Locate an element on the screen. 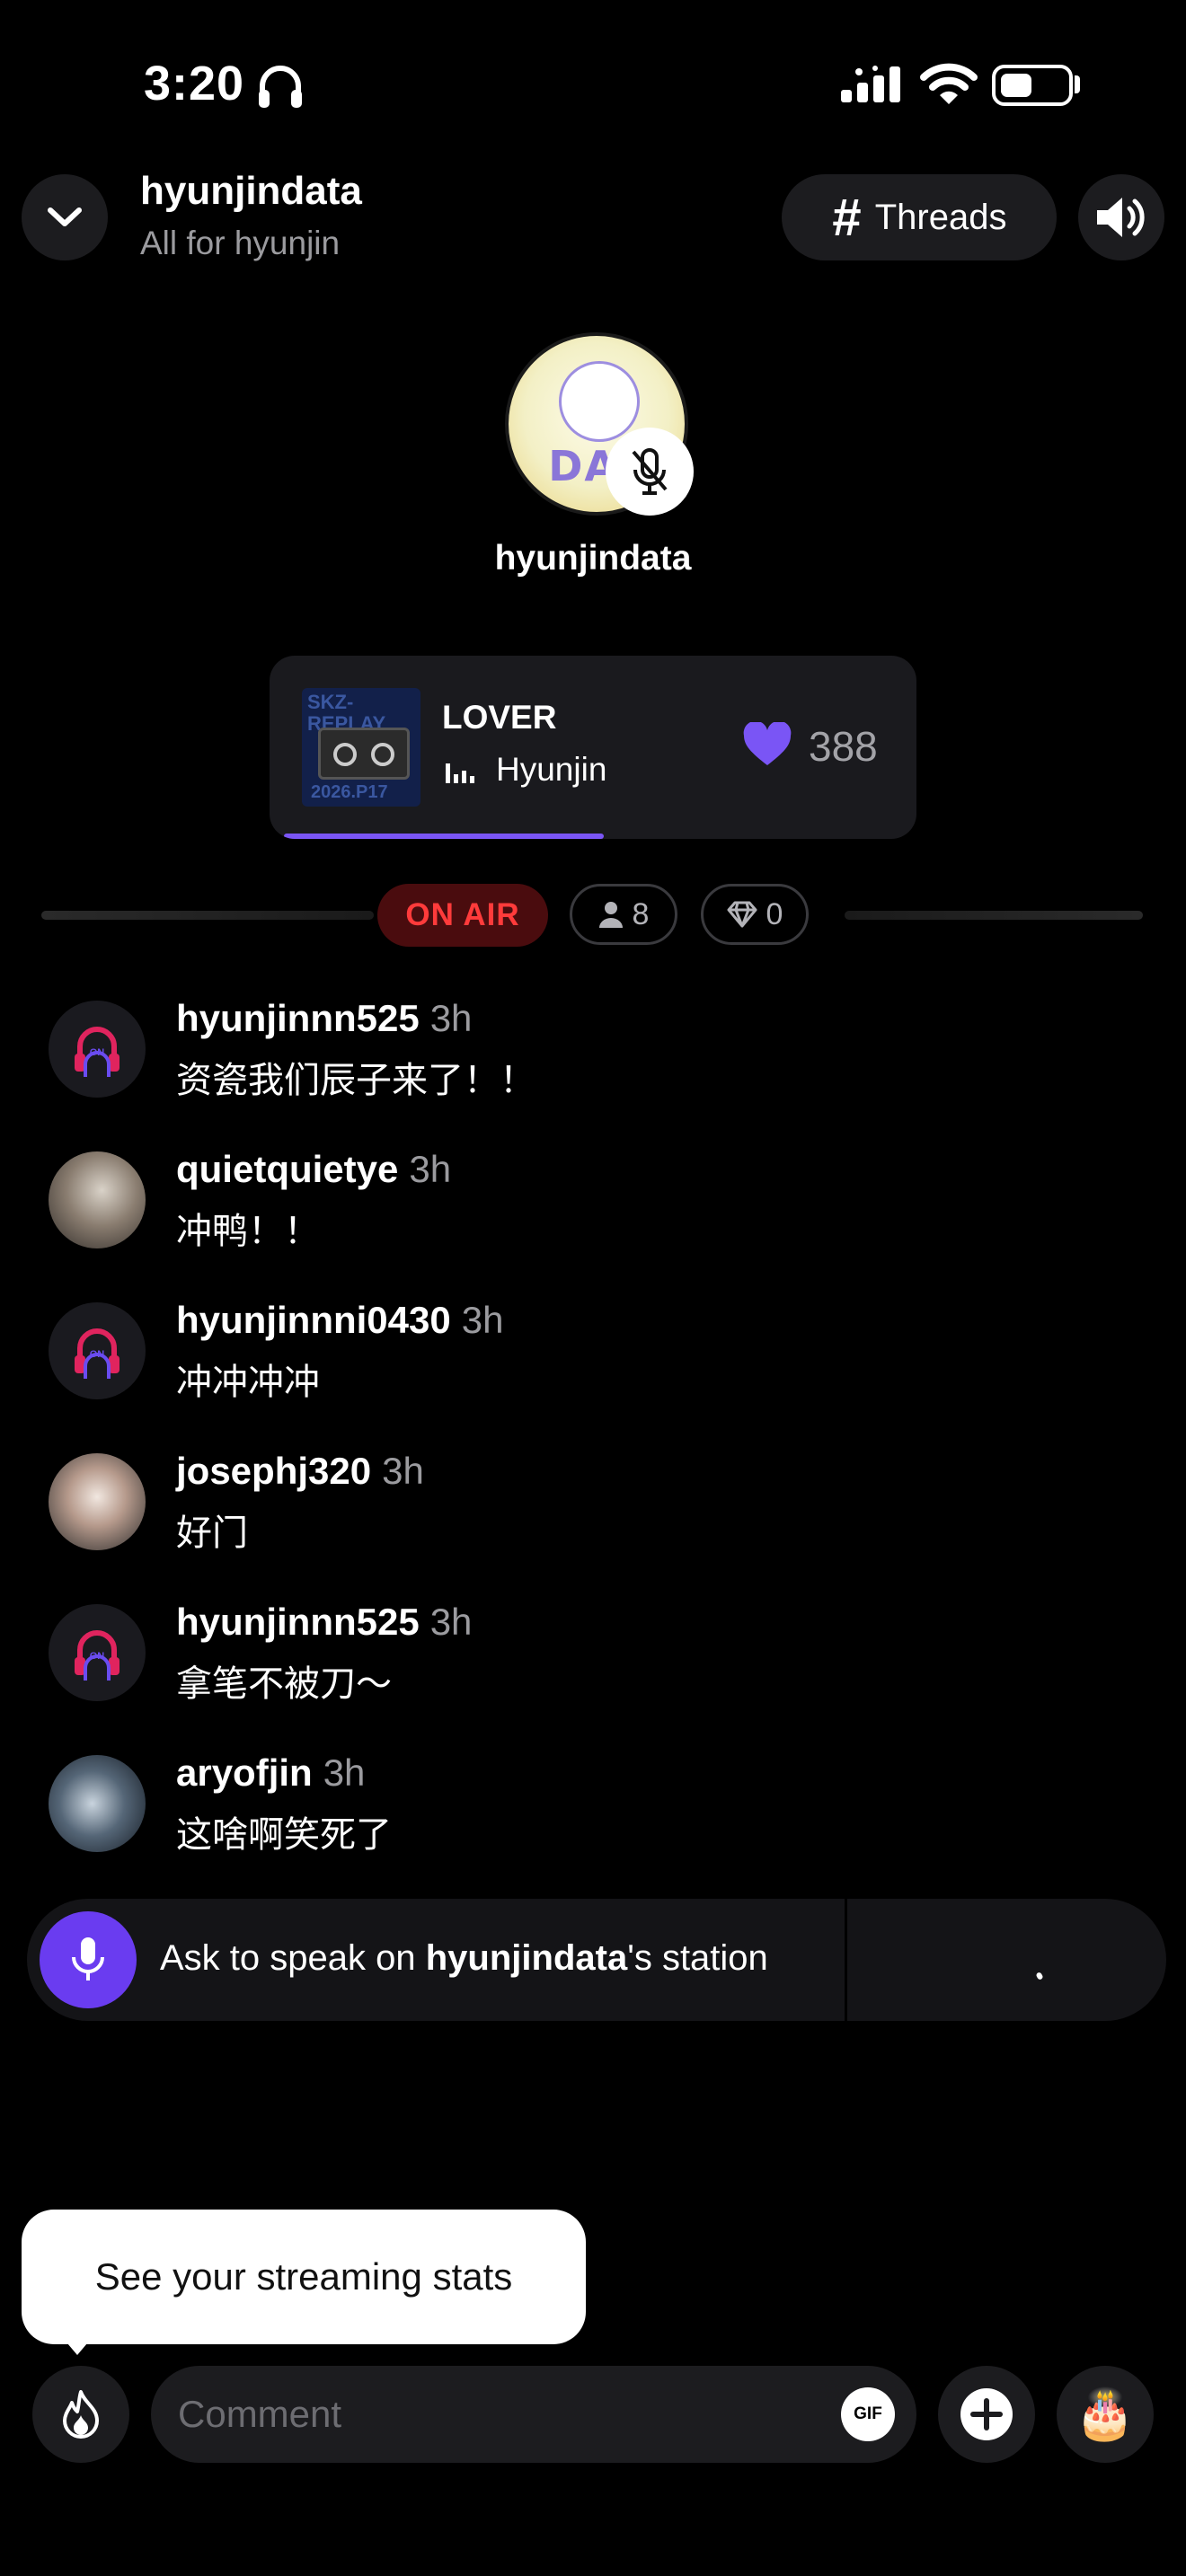 The width and height of the screenshot is (1186, 2576). comment-item: aryofjin 3h 这啥啊笑死了 is located at coordinates (588, 1811).